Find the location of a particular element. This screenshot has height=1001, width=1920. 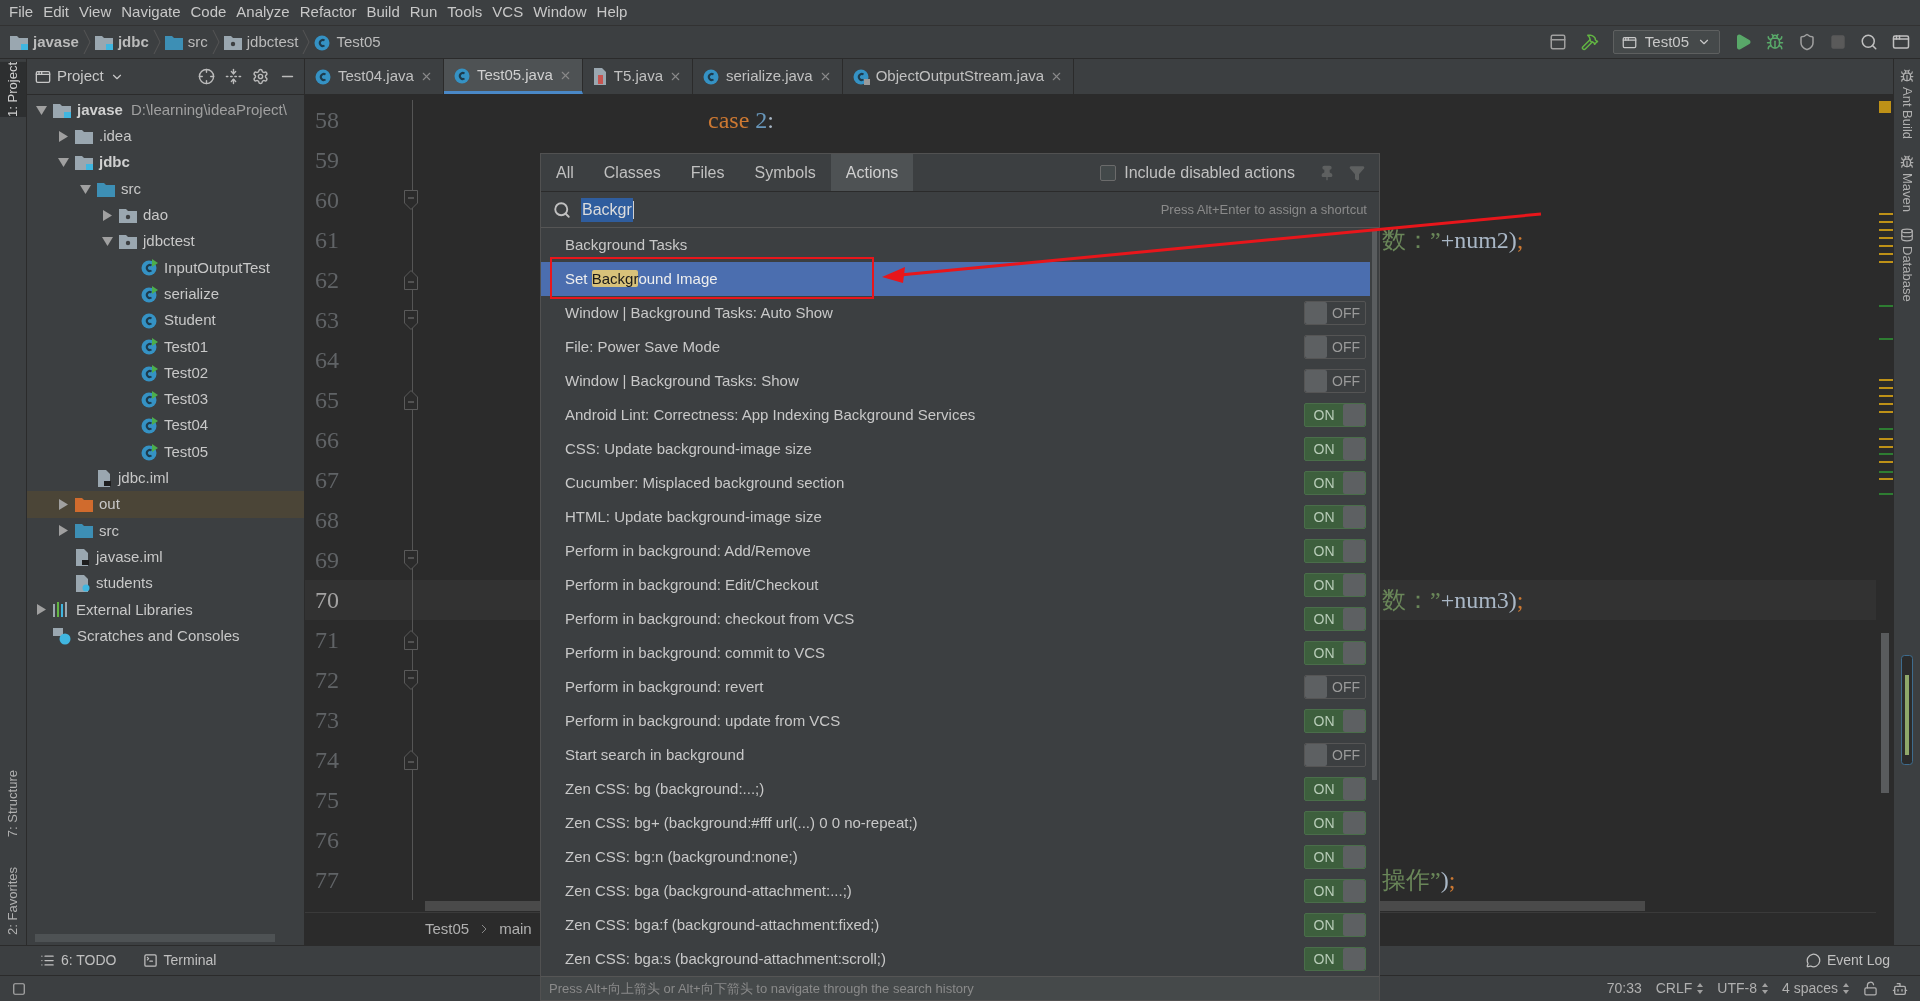

action-item: Window | Background Tasks: Show OFF is located at coordinates (955, 381).